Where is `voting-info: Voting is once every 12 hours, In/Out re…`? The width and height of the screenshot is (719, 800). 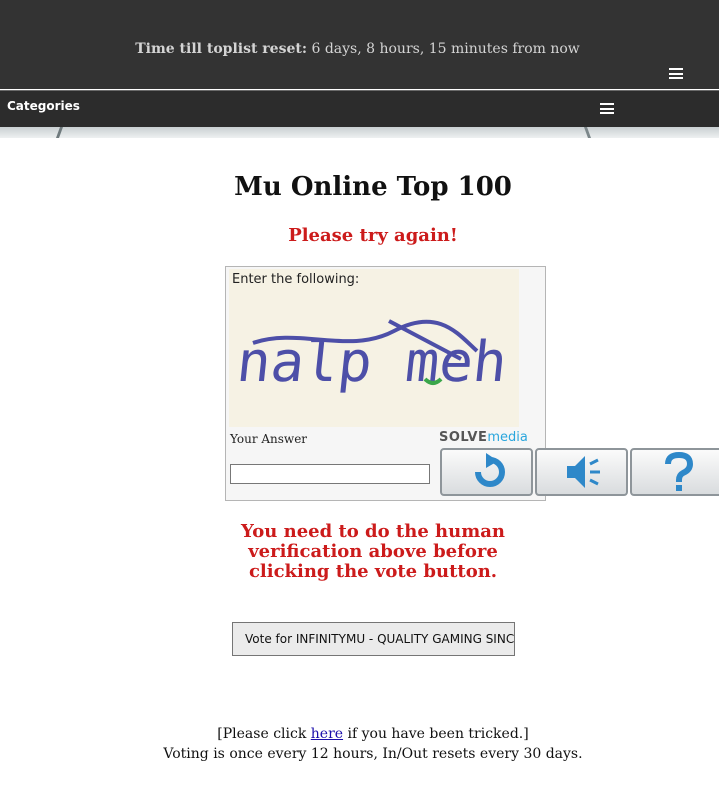
voting-info: Voting is once every 12 hours, In/Out re… is located at coordinates (373, 754).